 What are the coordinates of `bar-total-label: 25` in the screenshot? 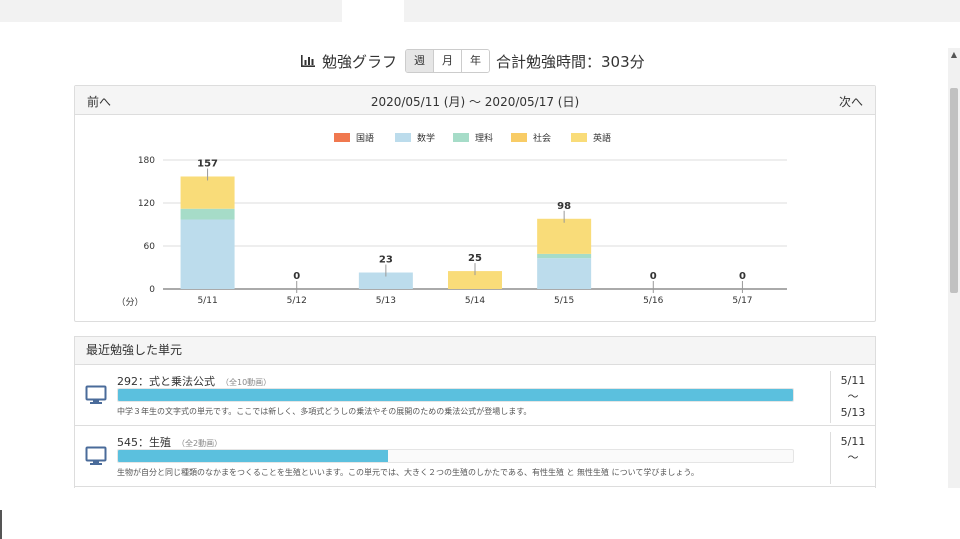 It's located at (475, 258).